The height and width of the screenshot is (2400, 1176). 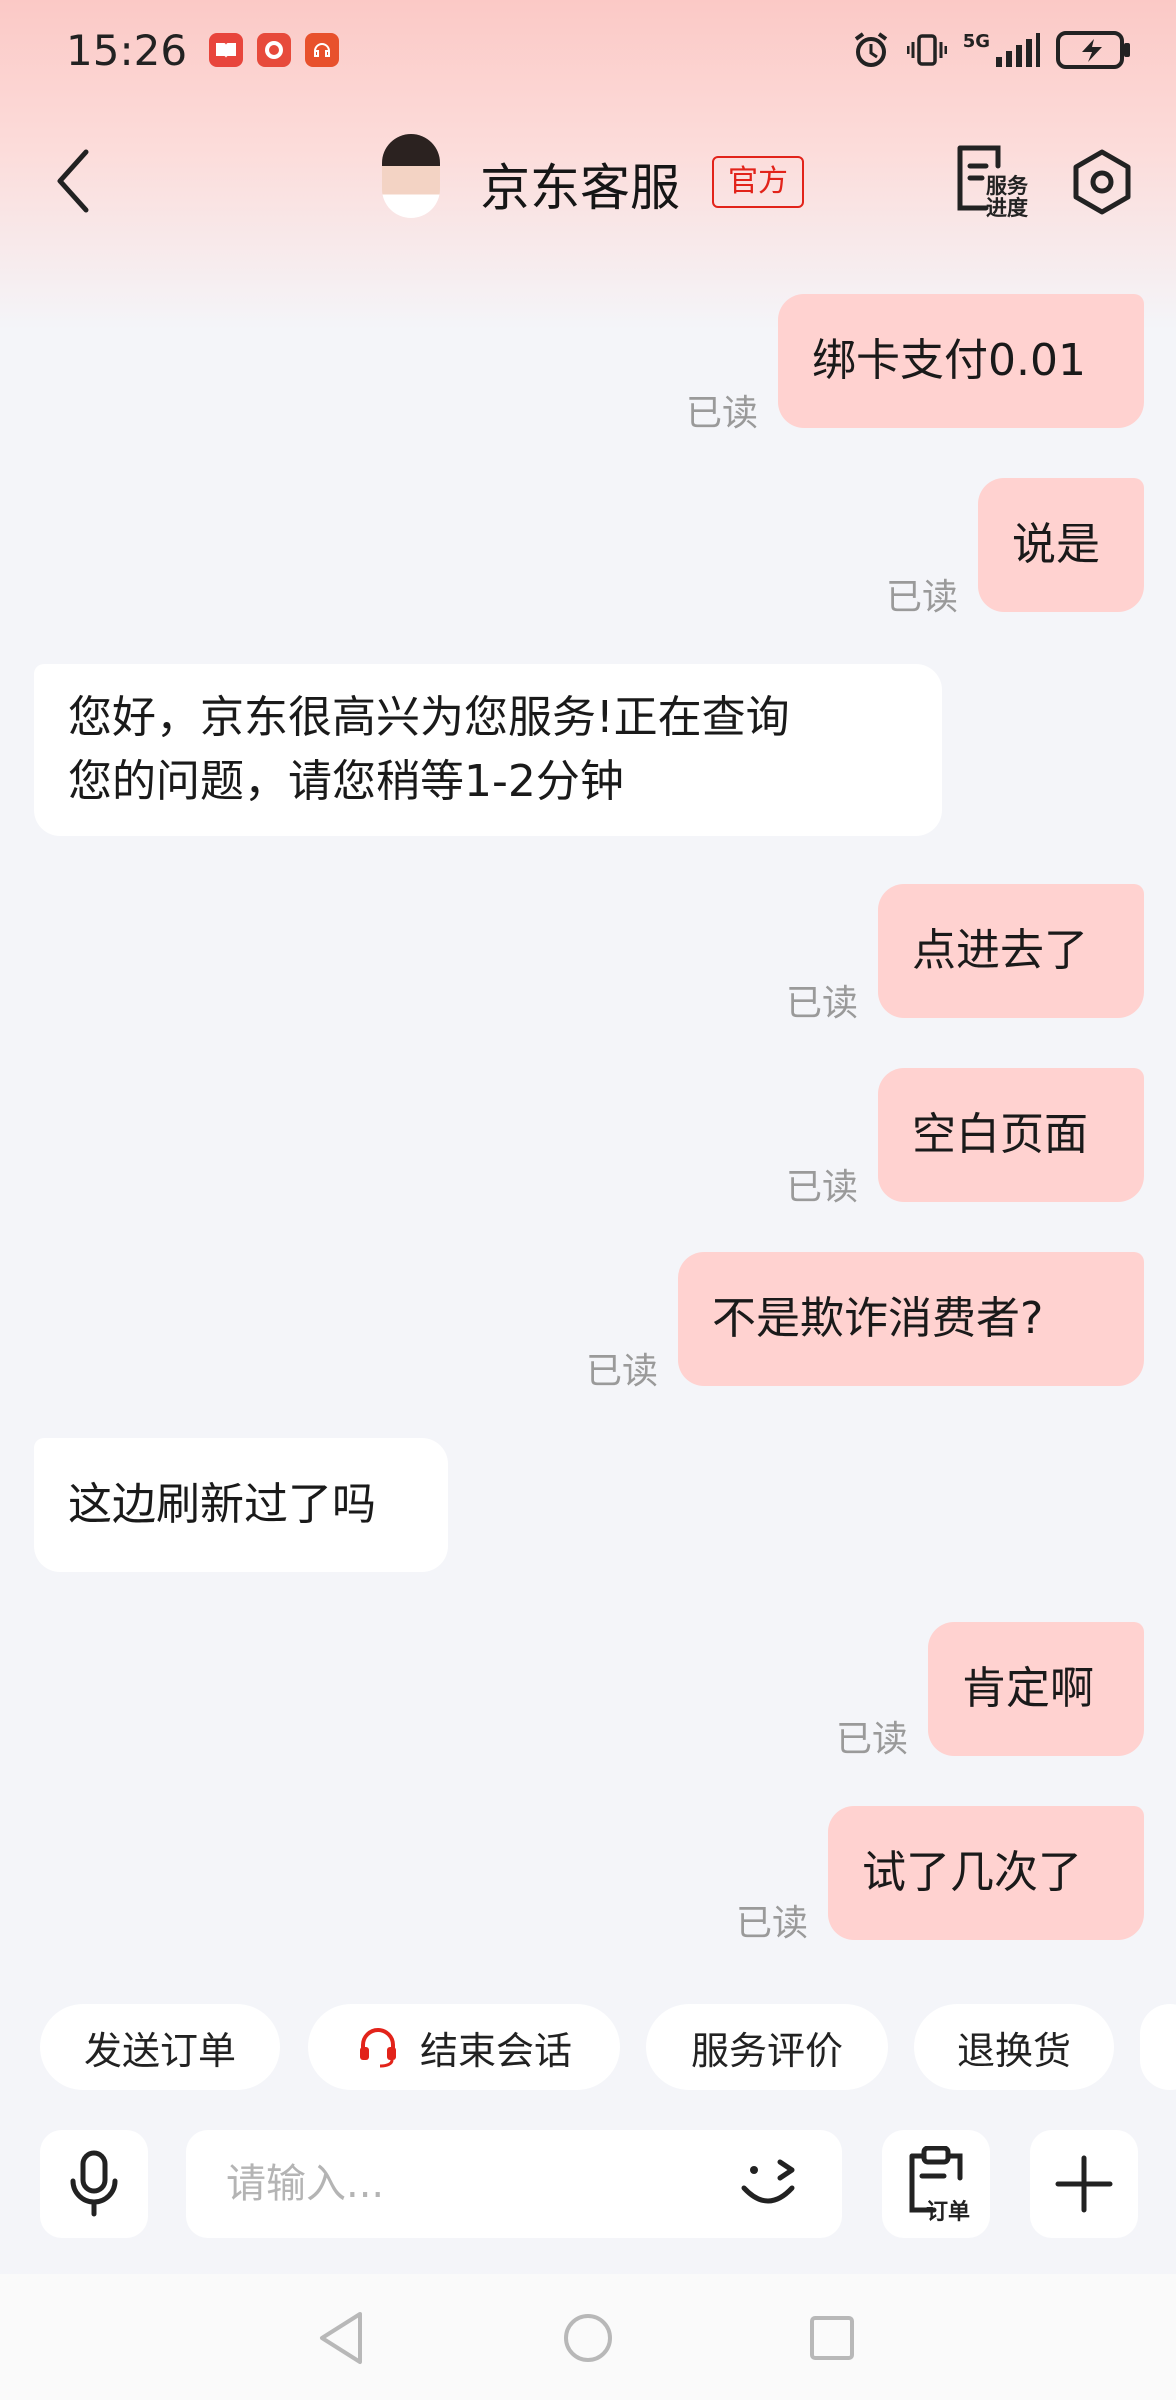 I want to click on message-text: 空白页面, so click(x=1000, y=1134).